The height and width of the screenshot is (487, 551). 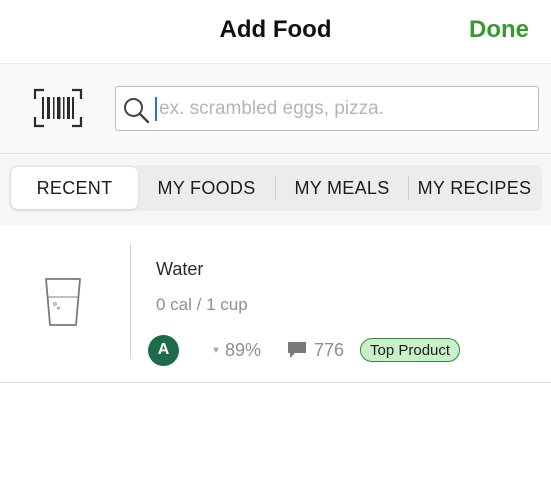 What do you see at coordinates (329, 349) in the screenshot?
I see `comment-count: 776` at bounding box center [329, 349].